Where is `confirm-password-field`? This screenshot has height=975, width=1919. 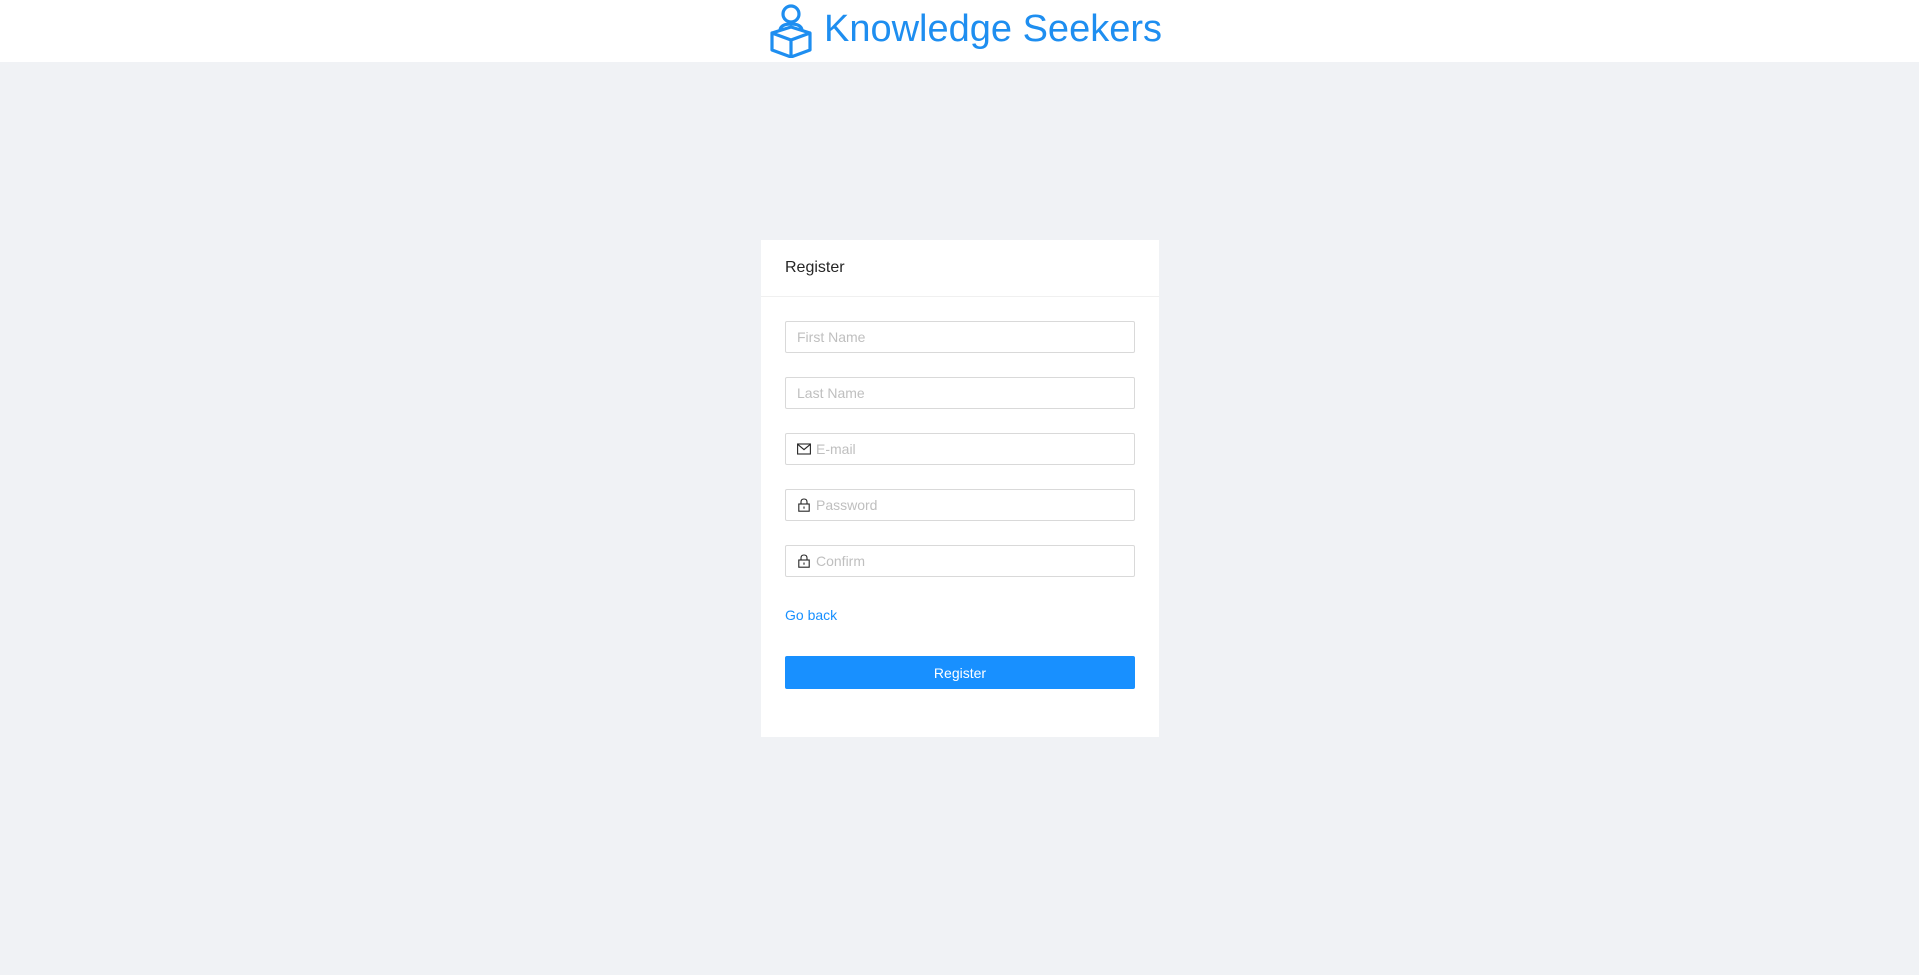
confirm-password-field is located at coordinates (960, 561).